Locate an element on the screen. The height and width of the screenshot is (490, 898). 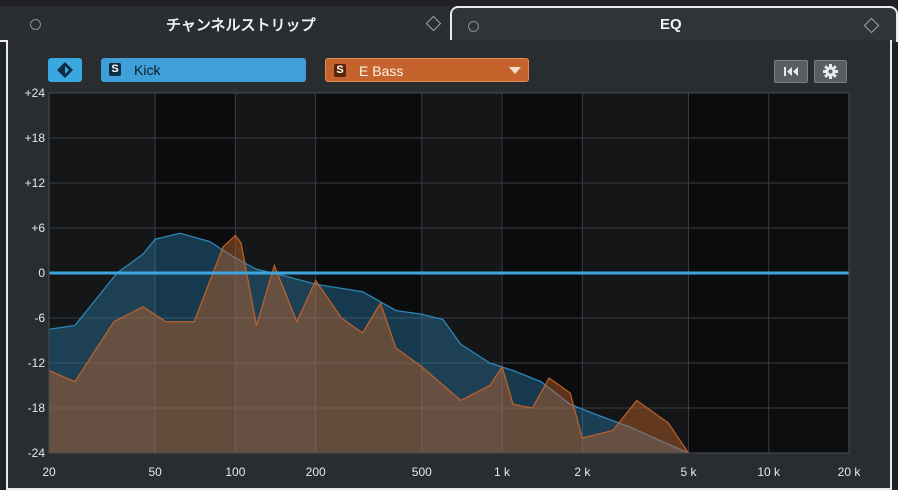
x-tick-label: 50 is located at coordinates (155, 472).